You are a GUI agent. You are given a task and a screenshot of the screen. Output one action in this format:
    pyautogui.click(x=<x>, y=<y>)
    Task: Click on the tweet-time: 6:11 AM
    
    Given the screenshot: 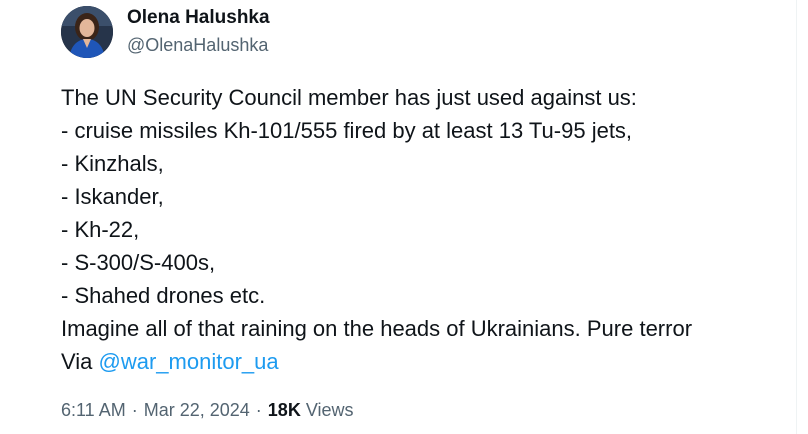 What is the action you would take?
    pyautogui.click(x=93, y=410)
    